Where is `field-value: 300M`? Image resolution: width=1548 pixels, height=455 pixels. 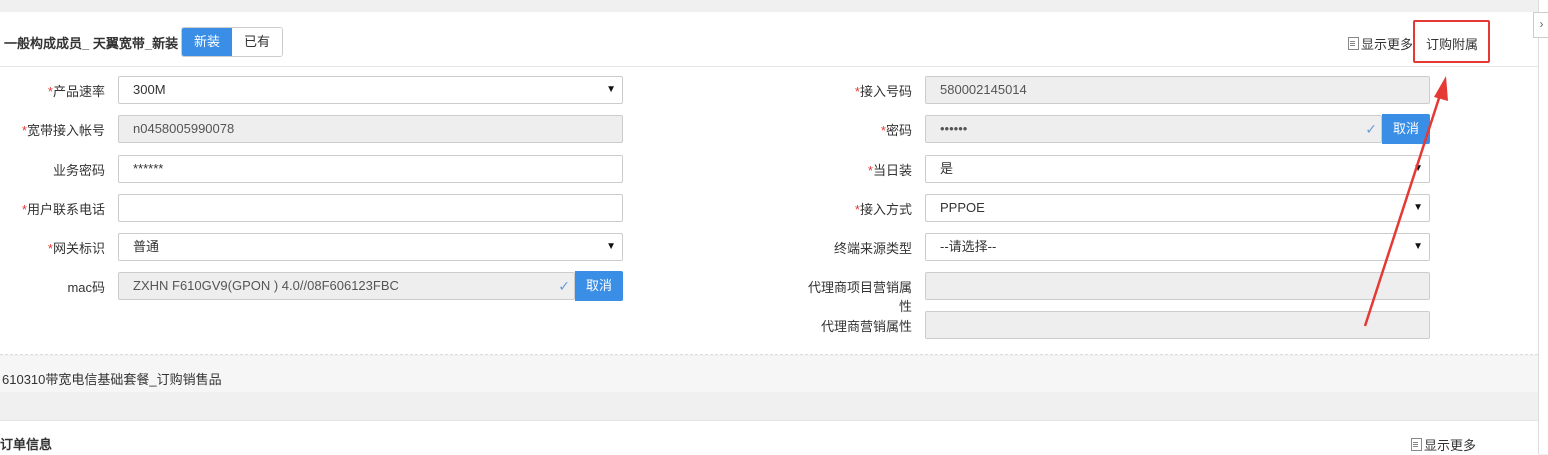 field-value: 300M is located at coordinates (149, 89).